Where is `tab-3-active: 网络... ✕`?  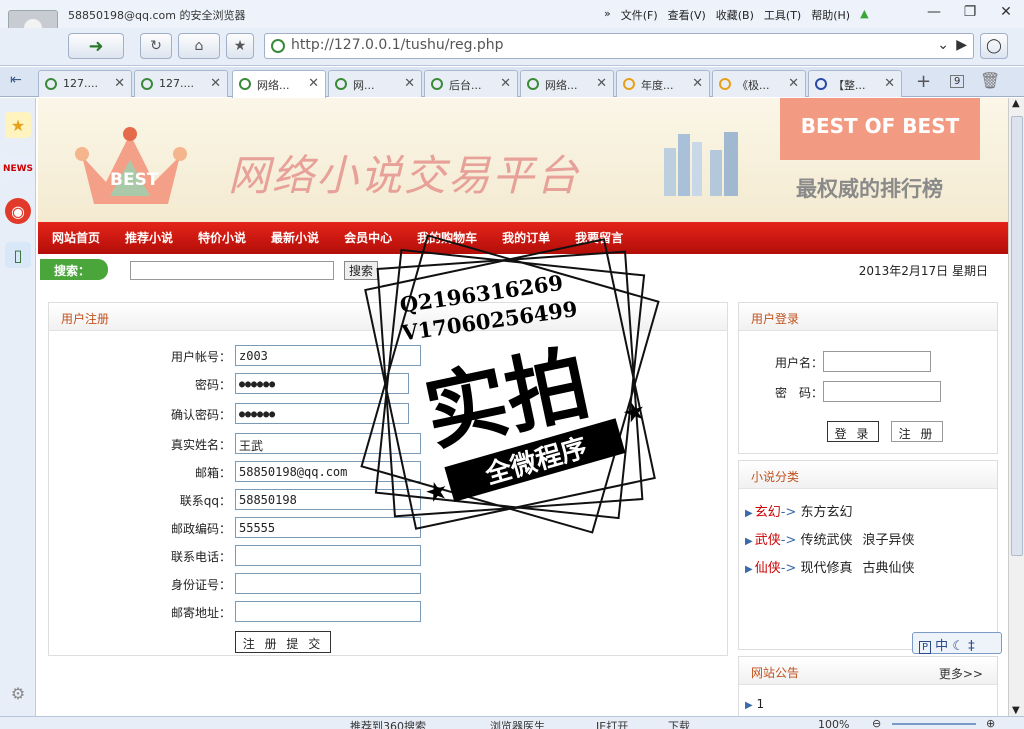 tab-3-active: 网络... ✕ is located at coordinates (279, 84).